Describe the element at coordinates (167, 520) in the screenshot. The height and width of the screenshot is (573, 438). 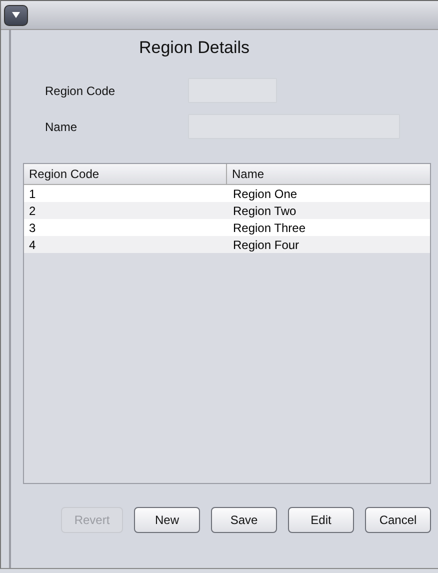
I see `action-button: New` at that location.